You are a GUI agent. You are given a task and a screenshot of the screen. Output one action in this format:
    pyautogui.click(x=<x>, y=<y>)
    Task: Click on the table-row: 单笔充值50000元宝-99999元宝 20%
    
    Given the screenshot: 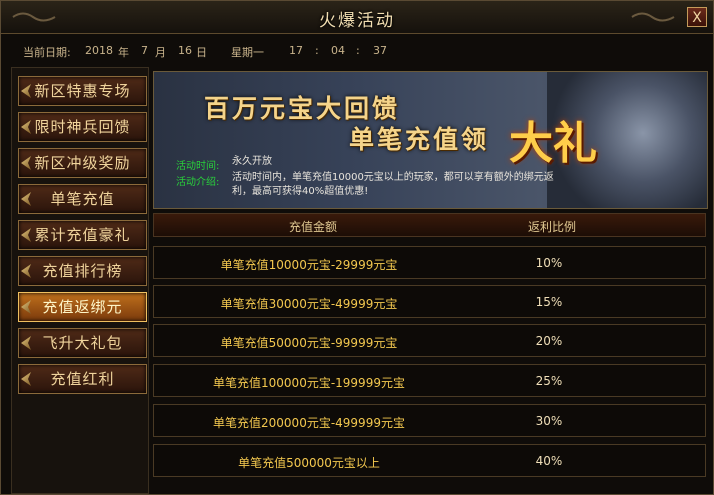 What is the action you would take?
    pyautogui.click(x=429, y=340)
    